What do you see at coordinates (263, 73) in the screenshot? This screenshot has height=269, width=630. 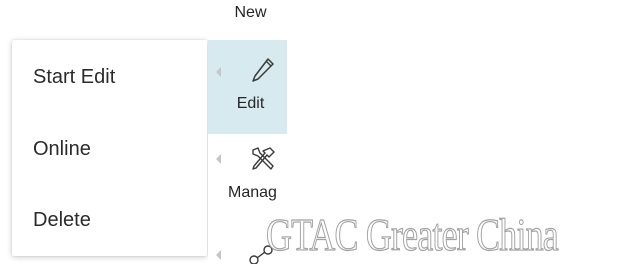 I see `pencil-icon` at bounding box center [263, 73].